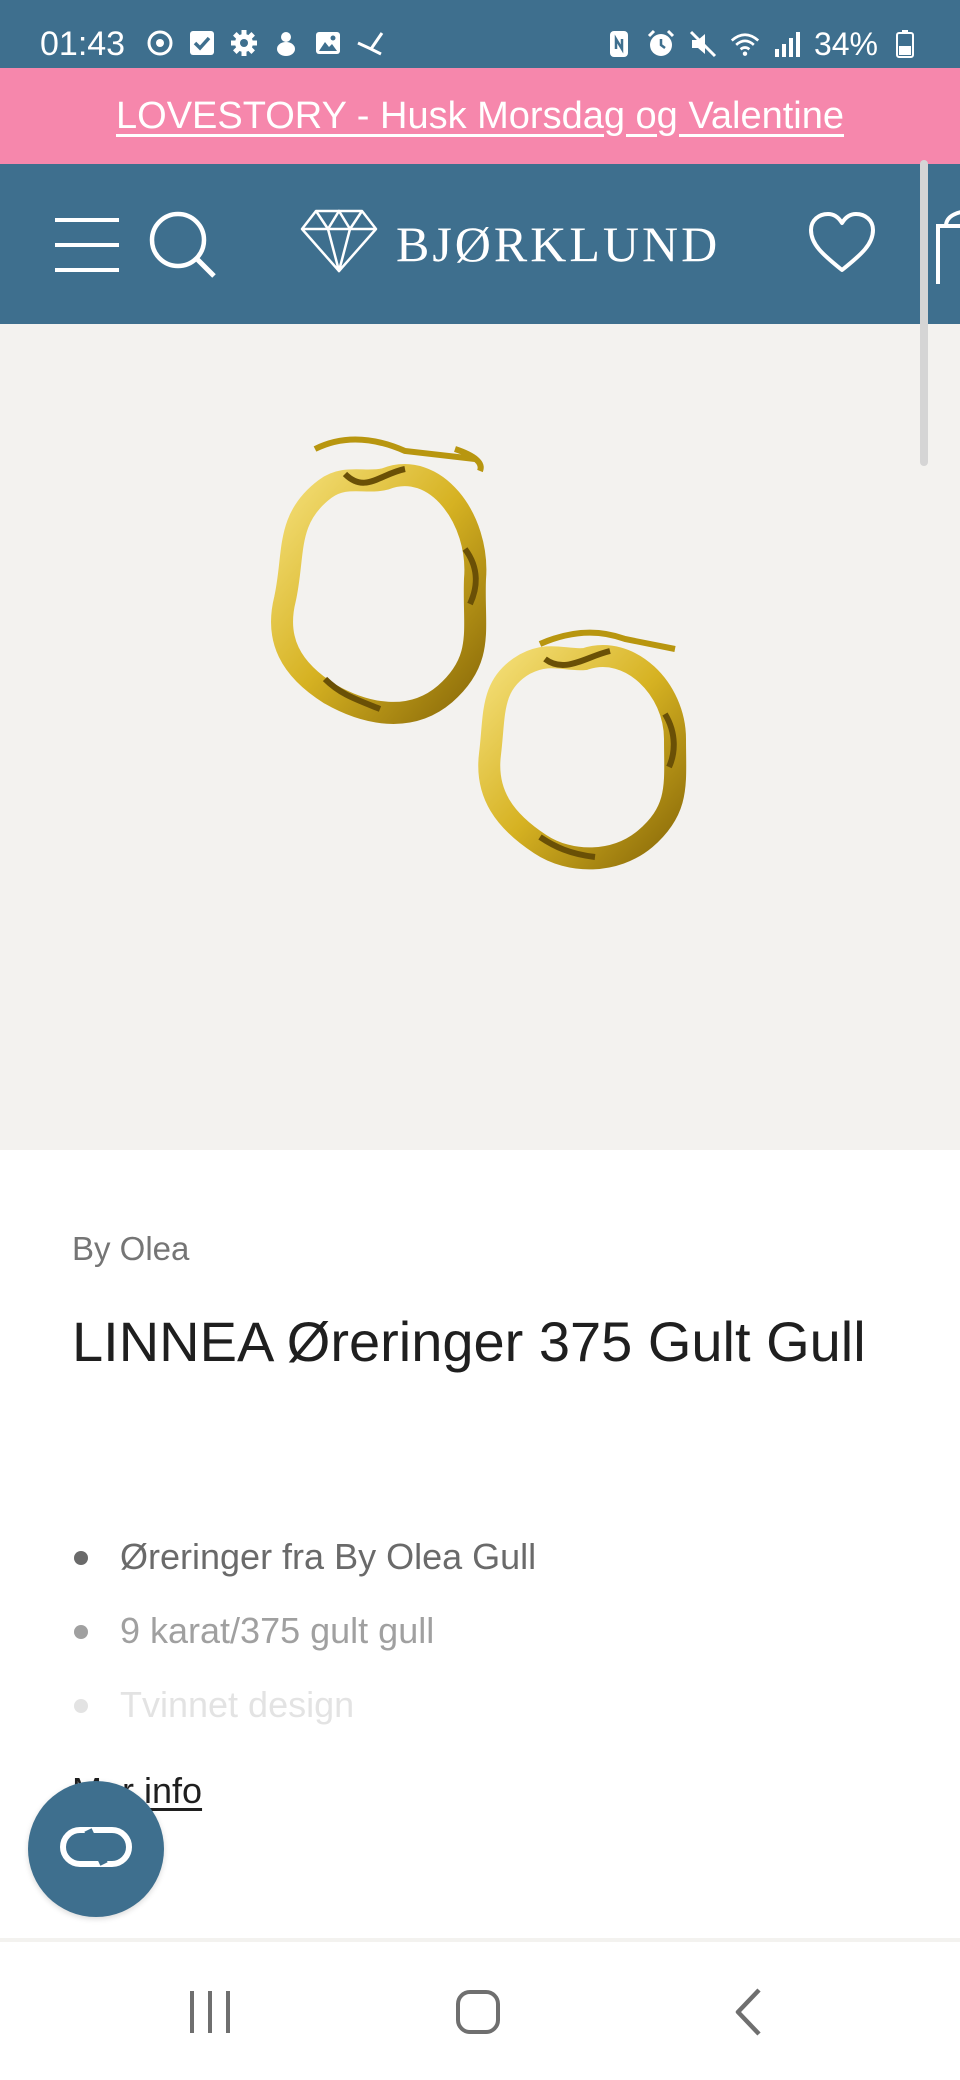 This screenshot has width=960, height=2080. Describe the element at coordinates (619, 44) in the screenshot. I see `nfc-icon` at that location.